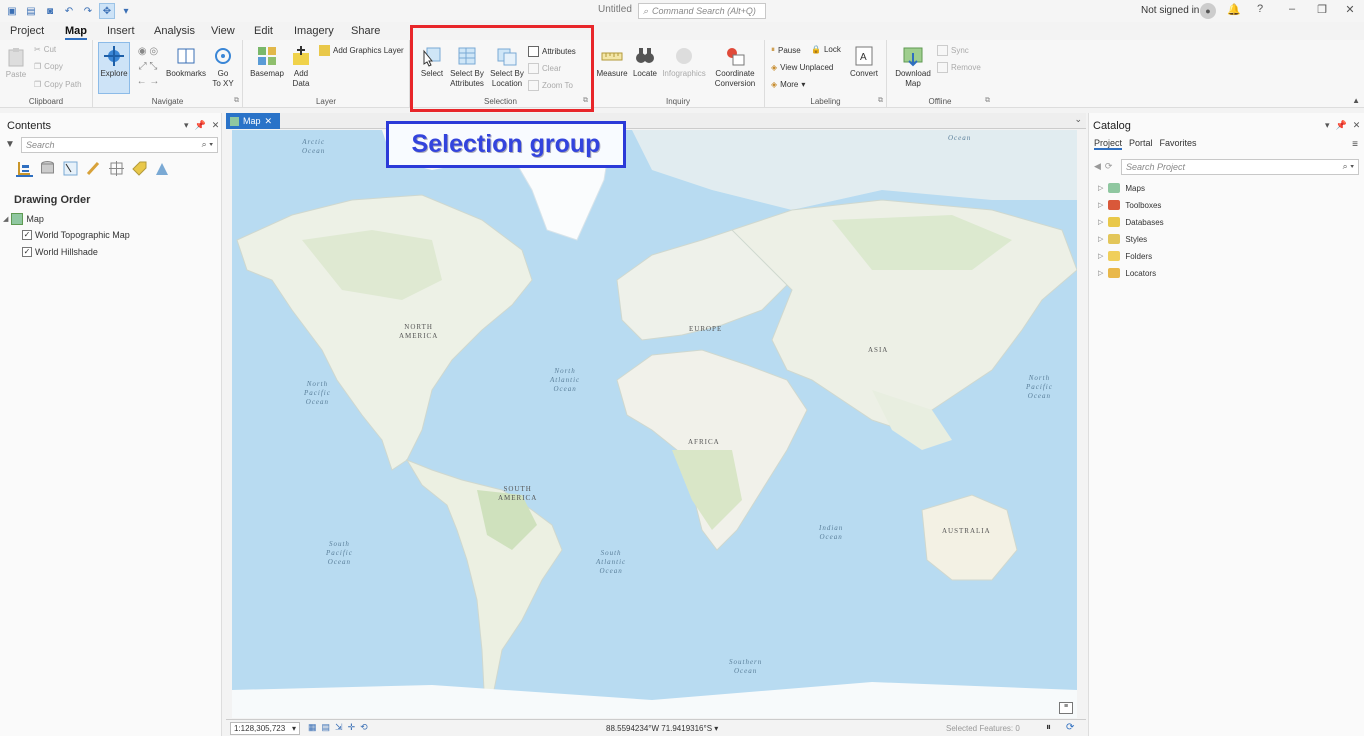 This screenshot has height=736, width=1364. Describe the element at coordinates (253, 121) in the screenshot. I see `map-view-tab: Map ✕` at that location.